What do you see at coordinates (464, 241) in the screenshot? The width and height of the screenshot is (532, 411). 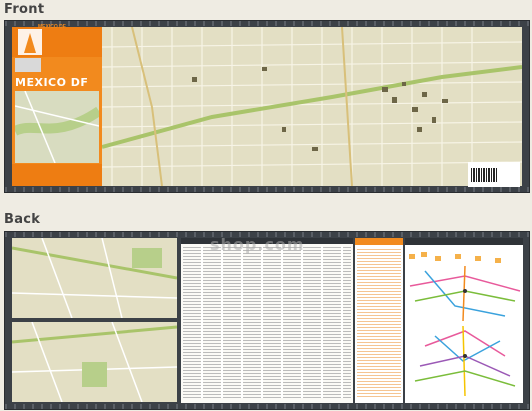 I see `transport-header` at bounding box center [464, 241].